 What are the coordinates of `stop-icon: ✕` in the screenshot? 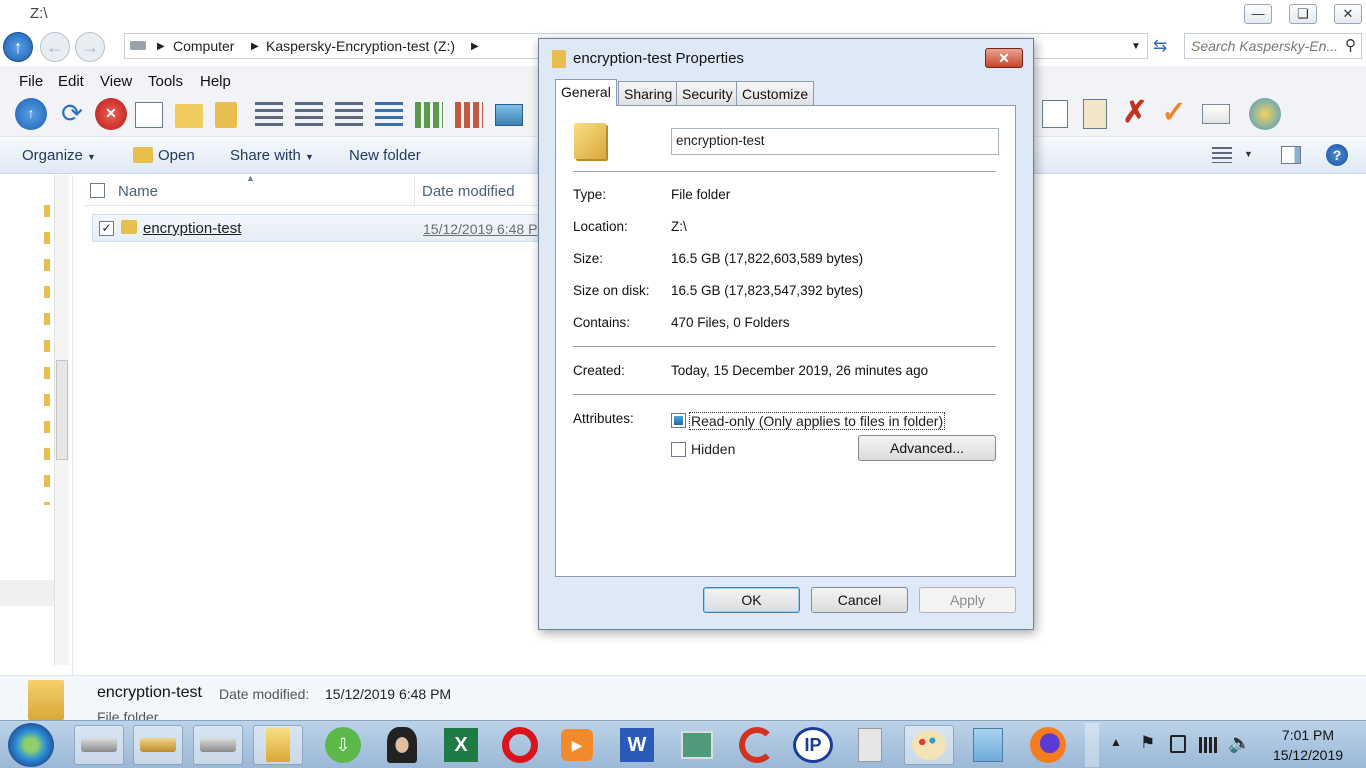 It's located at (111, 114).